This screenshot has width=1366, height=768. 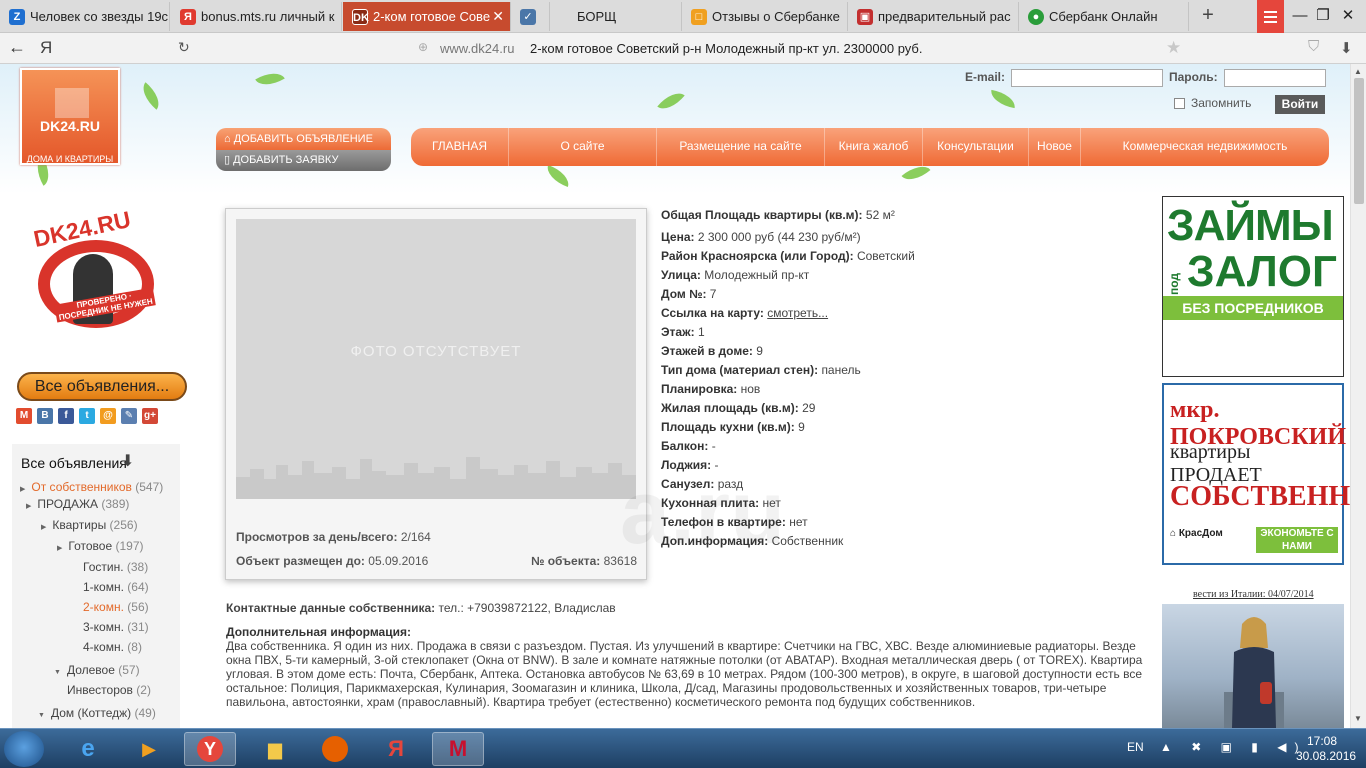 I want to click on add-request-button: ▯ ДОБАВИТЬ ЗАЯВКУ, so click(x=303, y=160).